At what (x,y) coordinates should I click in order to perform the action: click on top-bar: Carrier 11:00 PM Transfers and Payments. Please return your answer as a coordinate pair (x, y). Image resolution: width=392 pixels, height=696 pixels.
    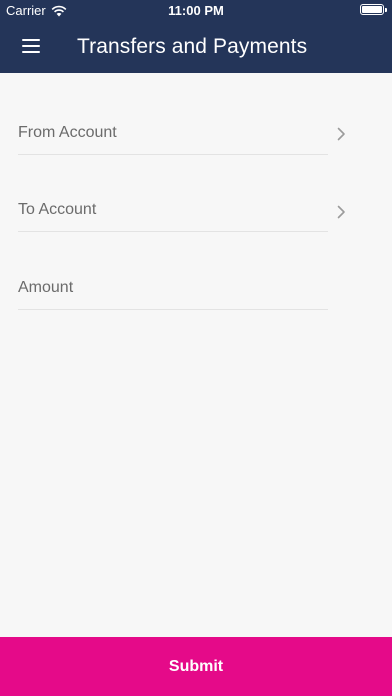
    Looking at the image, I should click on (196, 36).